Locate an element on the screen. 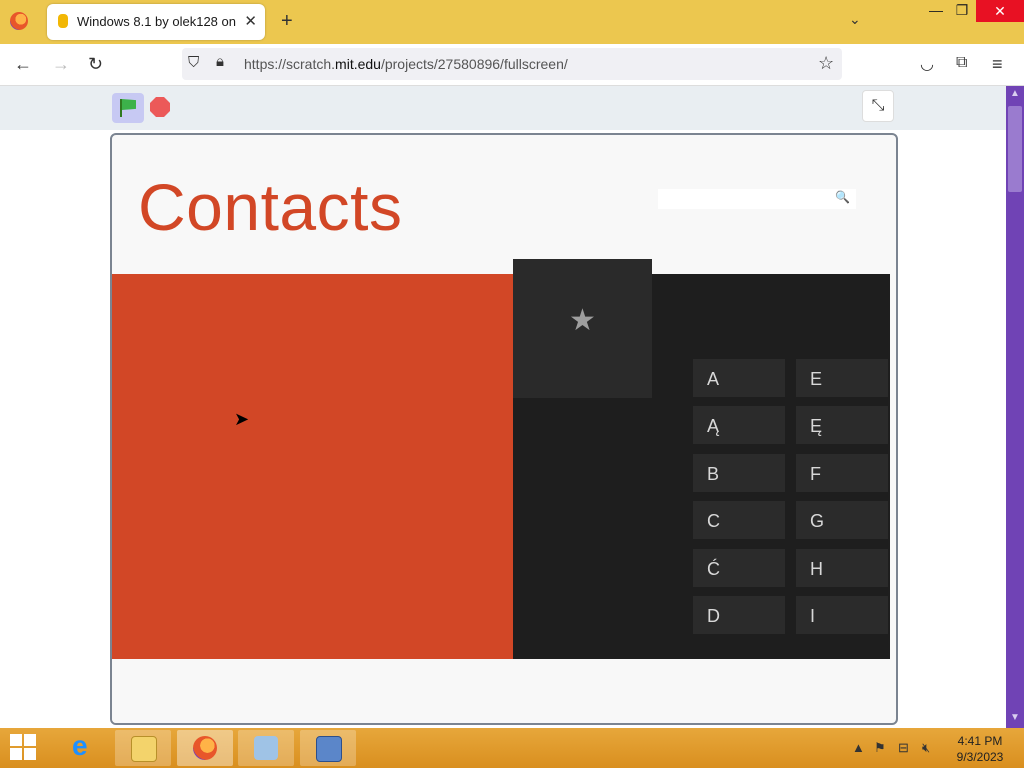 The image size is (1024, 768). start-button is located at coordinates (24, 748).